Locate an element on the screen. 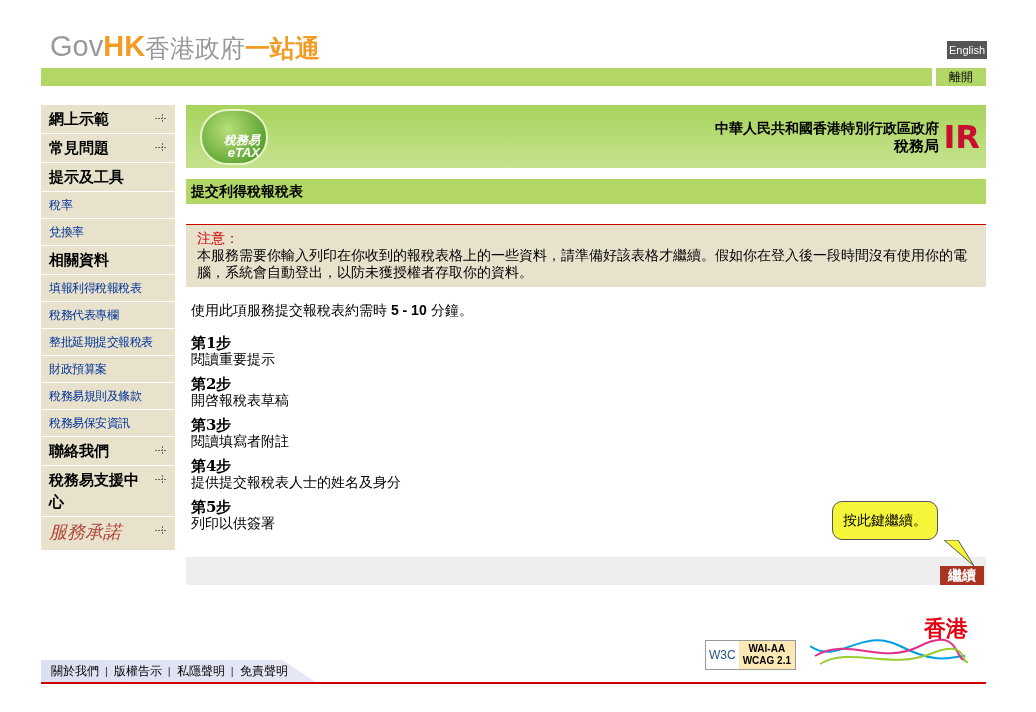  step-text: 閱讀填寫者附註 is located at coordinates (240, 441).